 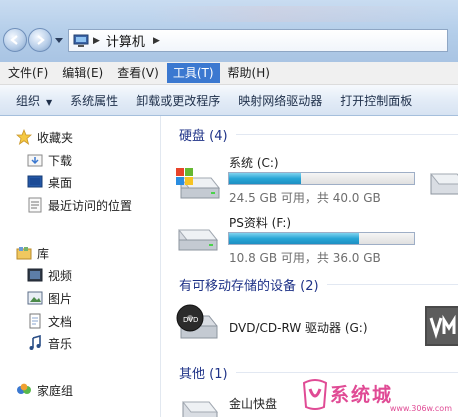 I want to click on arrow-right-icon, so click(x=41, y=40).